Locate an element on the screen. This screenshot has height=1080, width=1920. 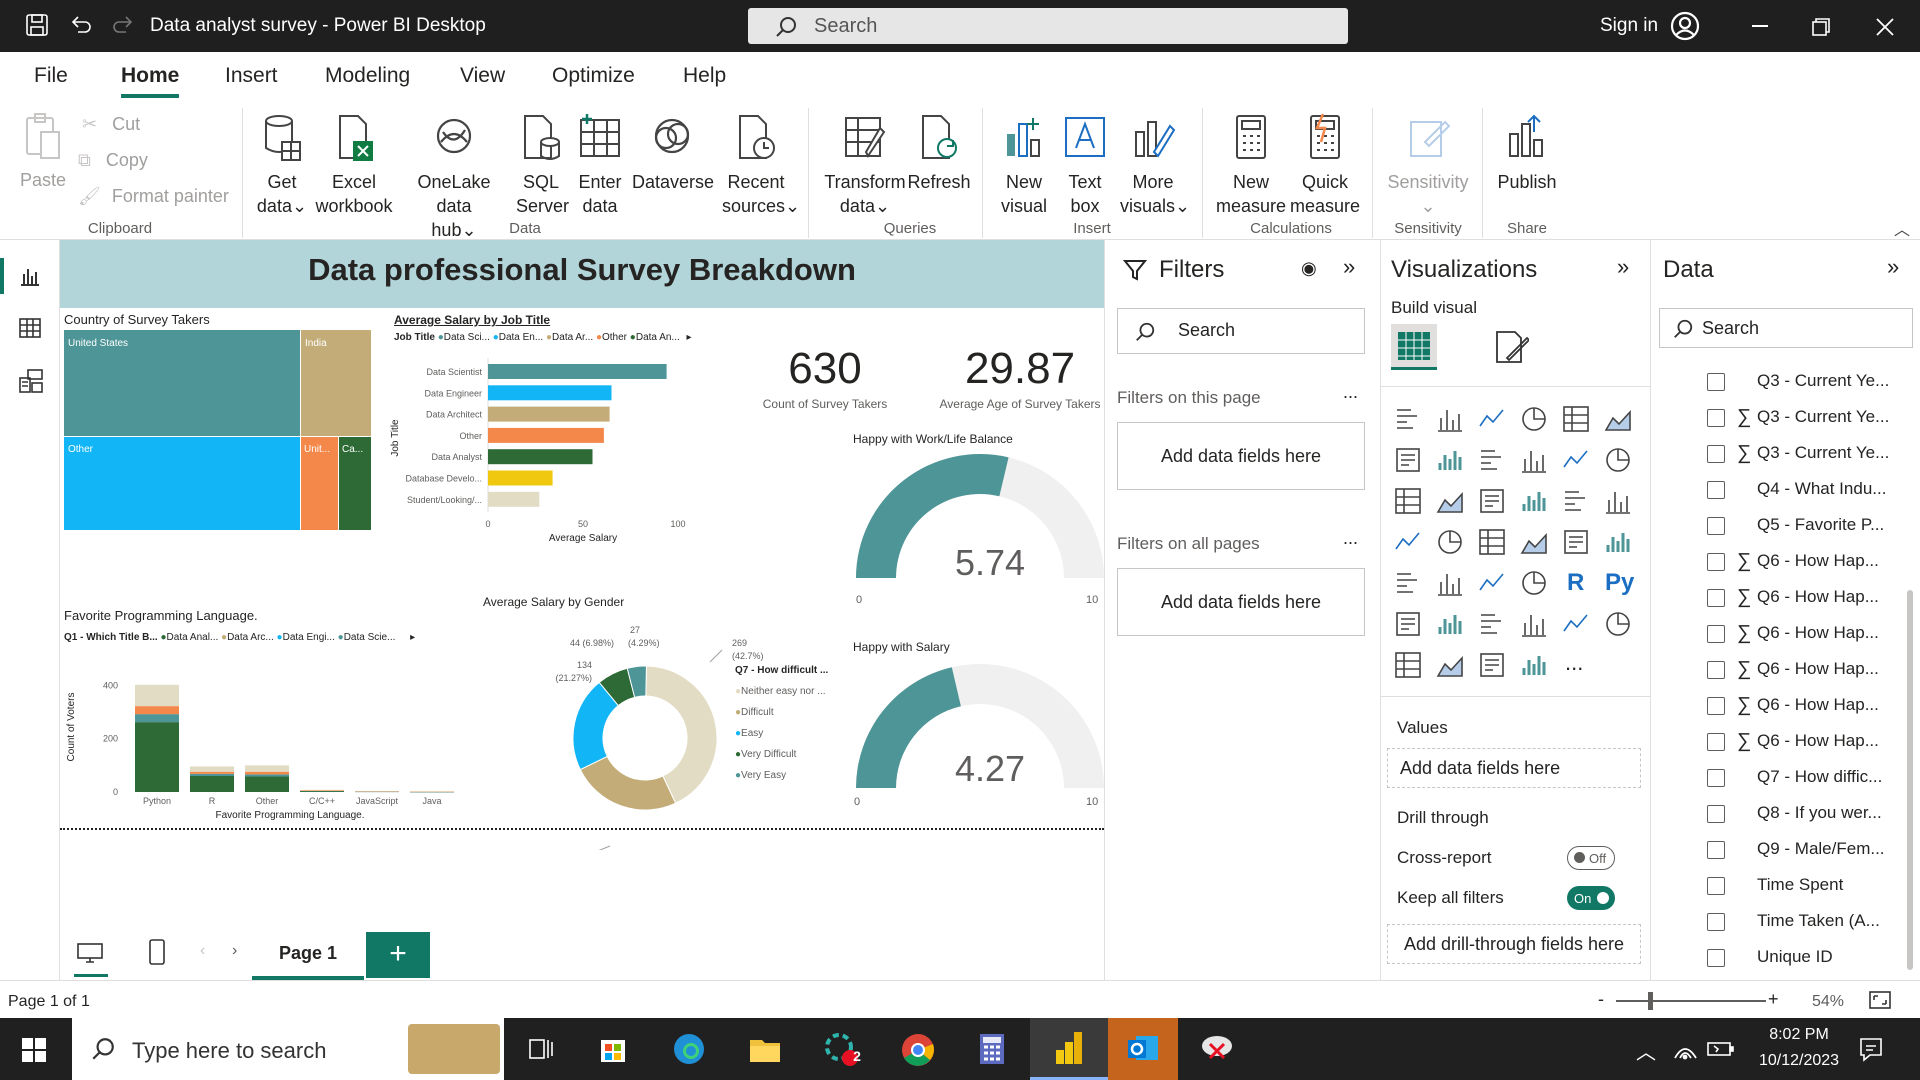
more-visuals-button: More visuals⌄ is located at coordinates (1155, 165).